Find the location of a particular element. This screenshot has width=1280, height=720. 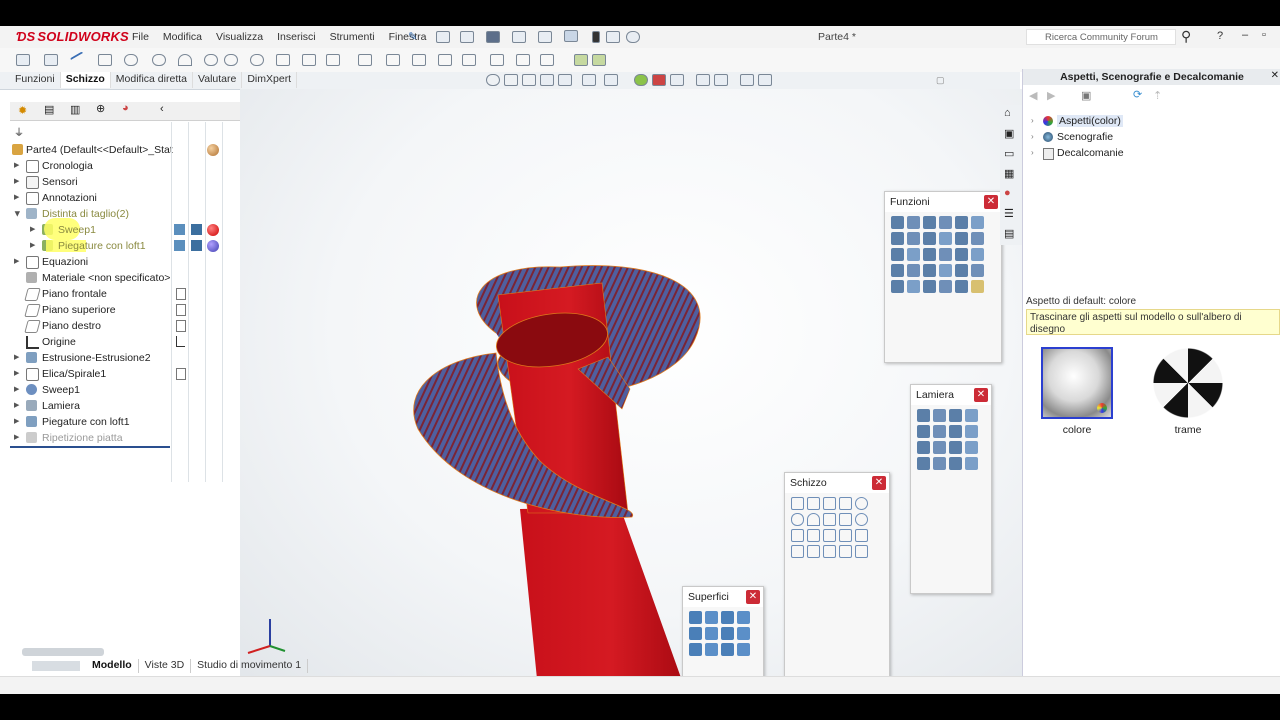

sketched-bend-icon is located at coordinates (939, 431).